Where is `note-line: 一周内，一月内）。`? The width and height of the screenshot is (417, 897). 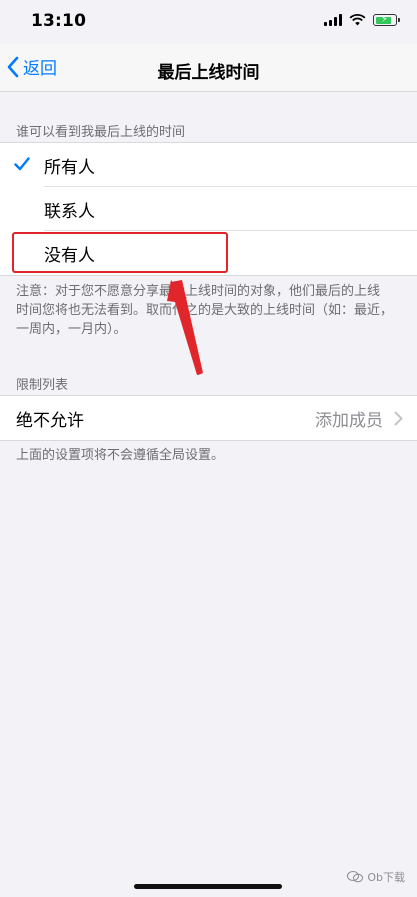 note-line: 一周内，一月内）。 is located at coordinates (71, 329).